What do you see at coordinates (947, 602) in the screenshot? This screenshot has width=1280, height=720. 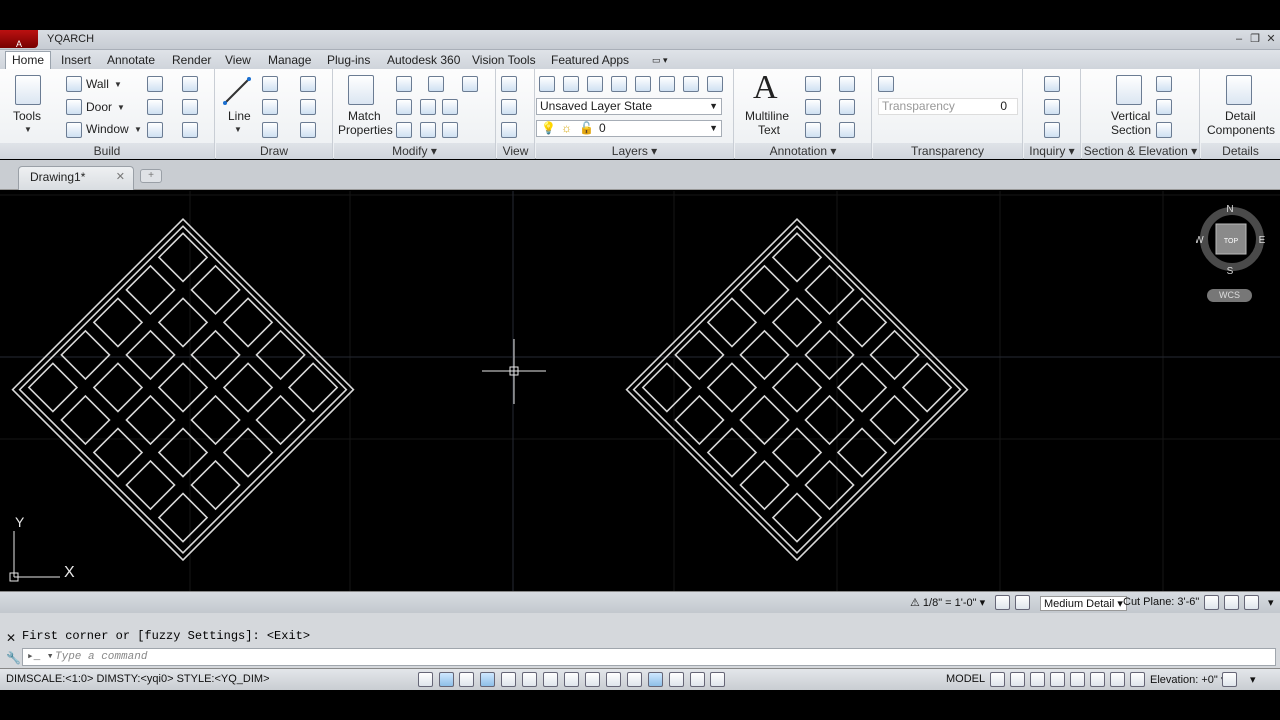 I see `annotation-scale: ⚠ 1/8" = 1'-0" ▾` at bounding box center [947, 602].